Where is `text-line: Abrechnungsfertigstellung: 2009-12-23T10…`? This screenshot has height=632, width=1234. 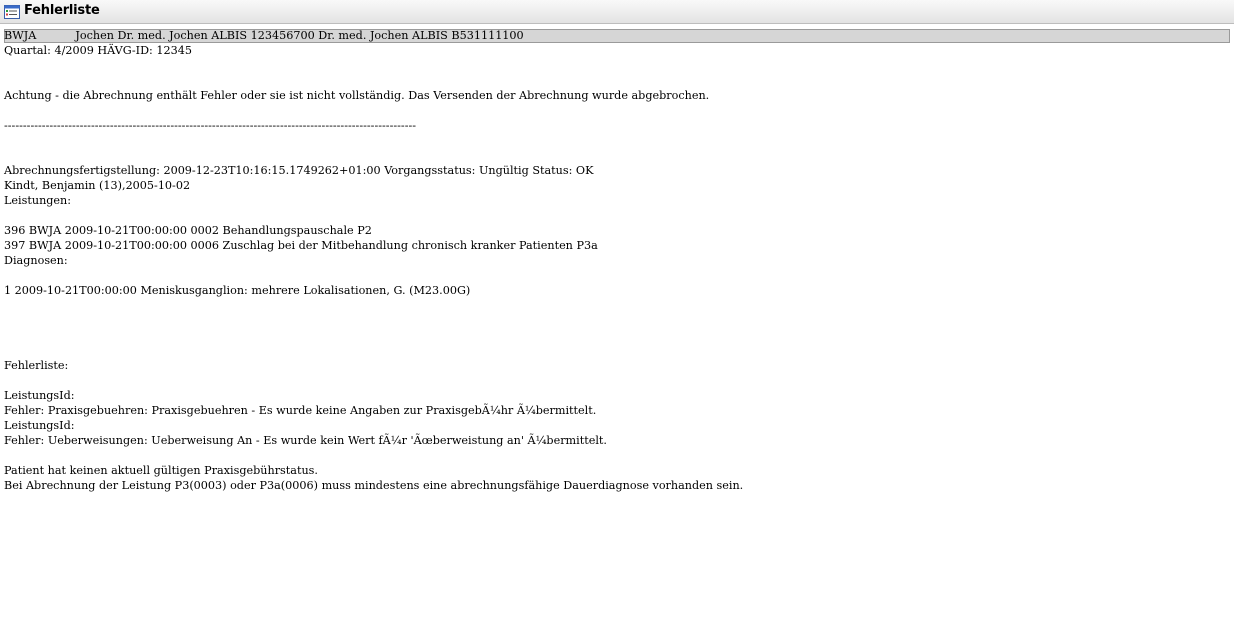
text-line: Abrechnungsfertigstellung: 2009-12-23T10… is located at coordinates (299, 170).